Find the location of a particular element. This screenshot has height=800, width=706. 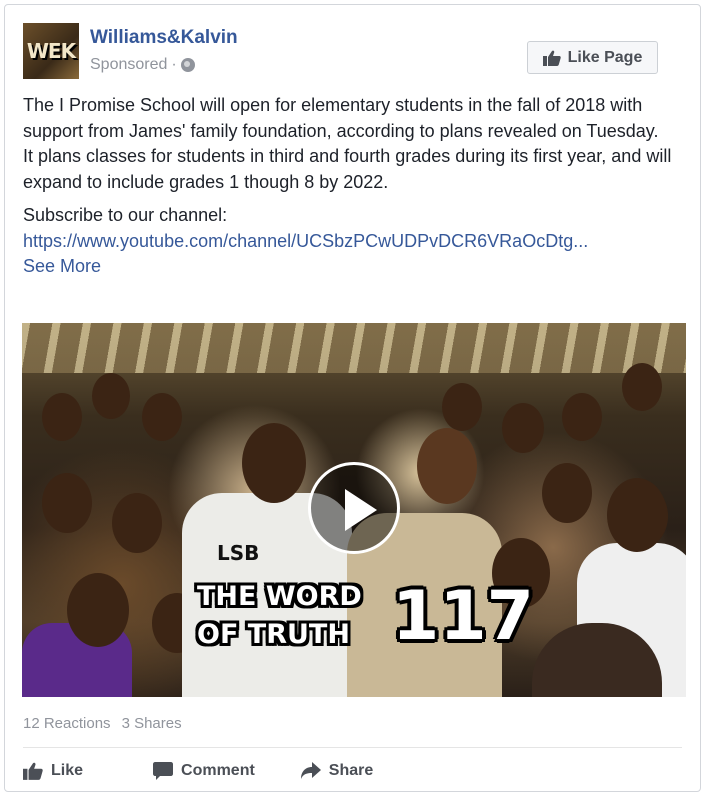

like-label: Like is located at coordinates (67, 770).